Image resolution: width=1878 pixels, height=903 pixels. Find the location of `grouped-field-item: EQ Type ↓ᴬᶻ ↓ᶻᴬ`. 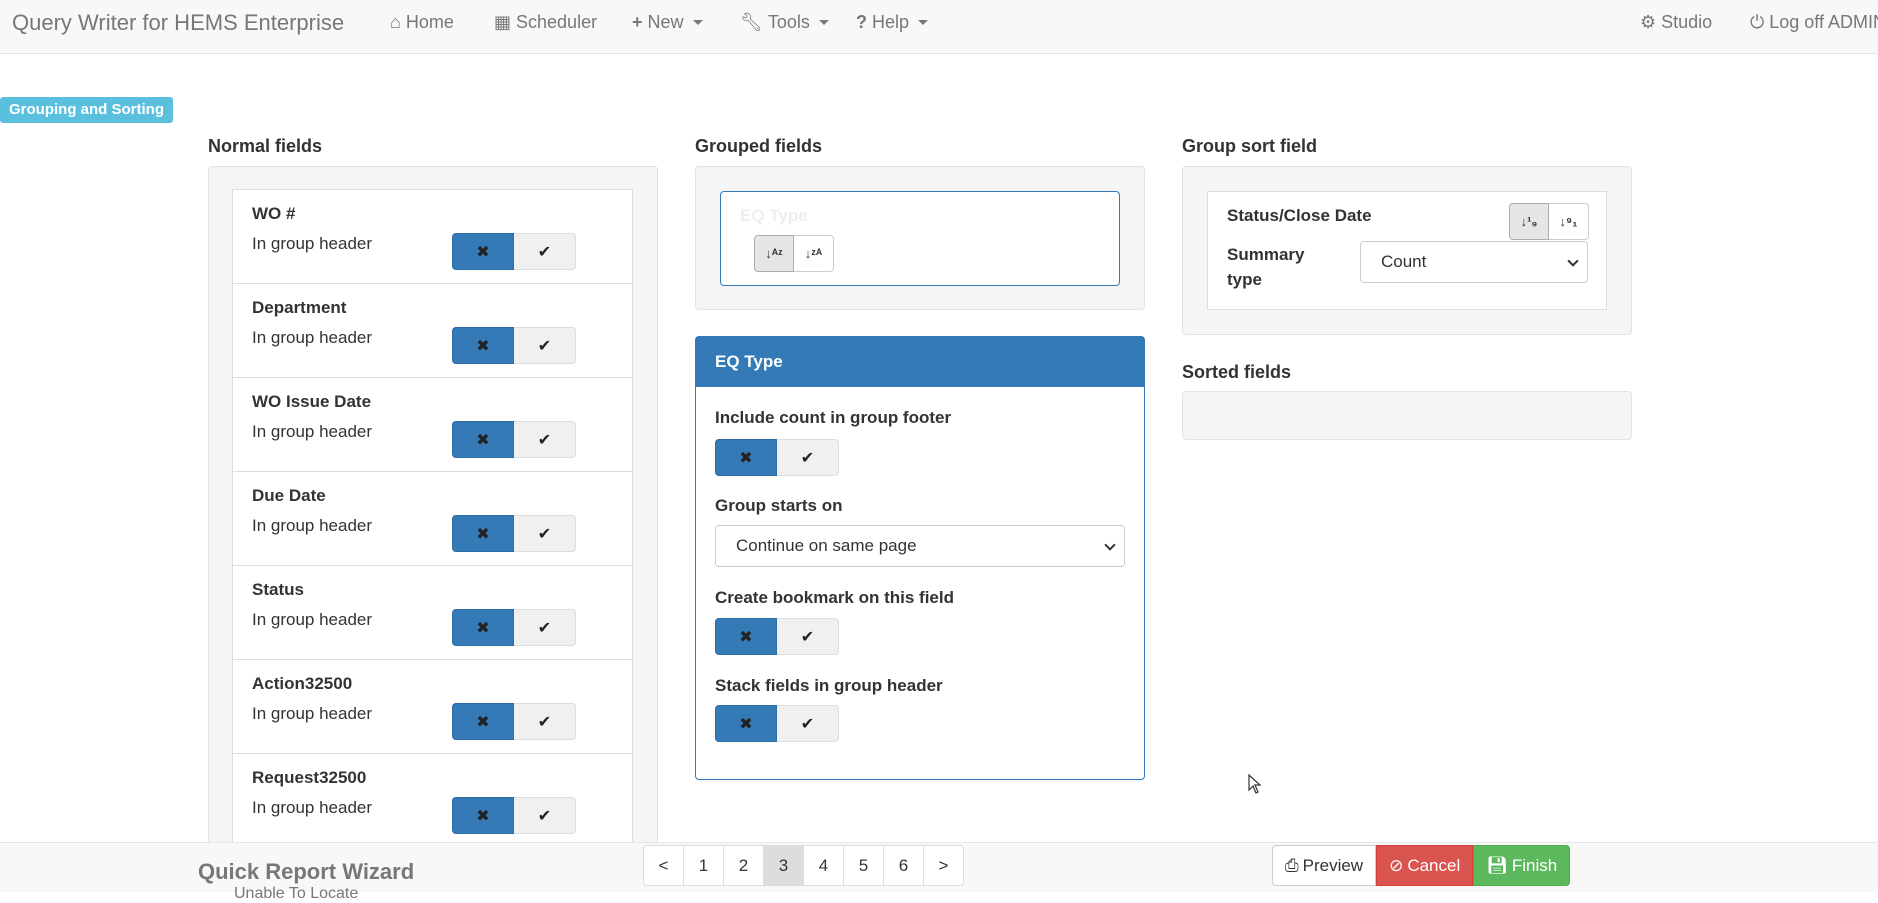

grouped-field-item: EQ Type ↓ᴬᶻ ↓ᶻᴬ is located at coordinates (920, 238).